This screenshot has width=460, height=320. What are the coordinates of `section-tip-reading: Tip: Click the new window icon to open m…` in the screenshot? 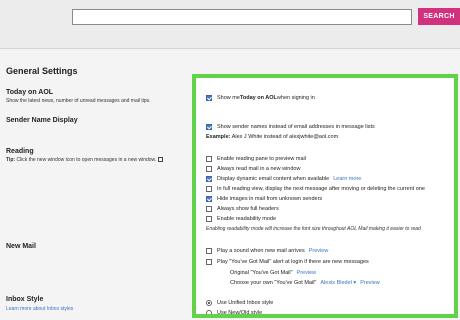 It's located at (85, 160).